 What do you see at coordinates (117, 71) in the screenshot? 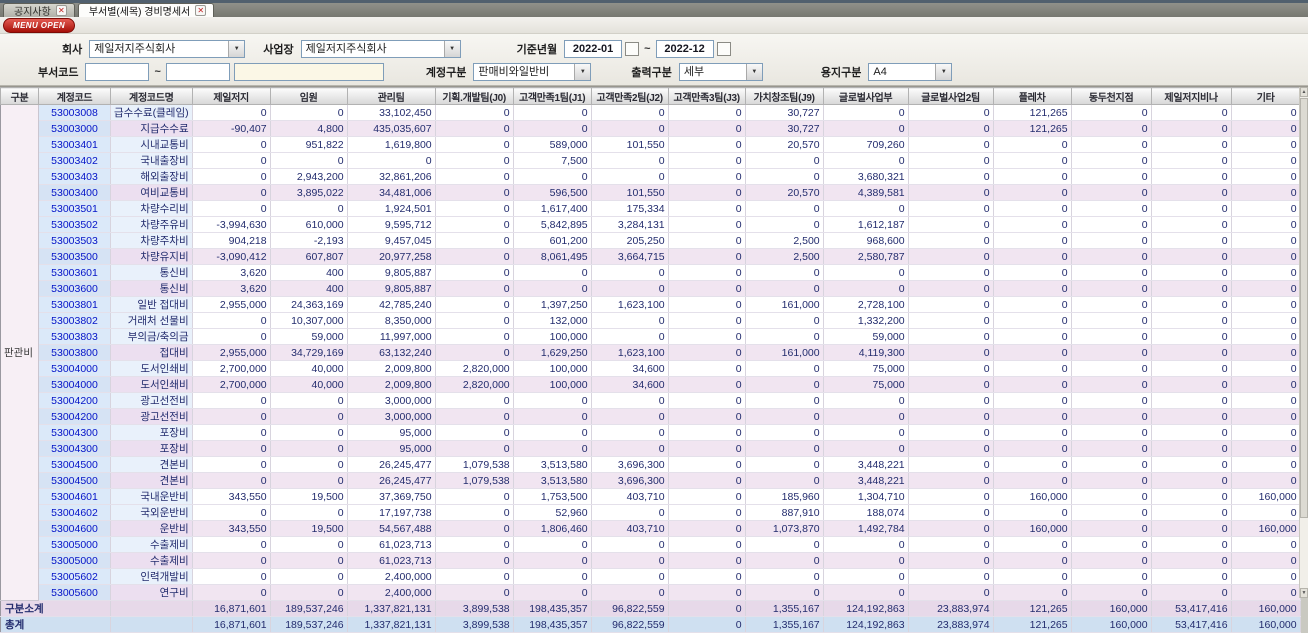
I see `dept-code-from-input` at bounding box center [117, 71].